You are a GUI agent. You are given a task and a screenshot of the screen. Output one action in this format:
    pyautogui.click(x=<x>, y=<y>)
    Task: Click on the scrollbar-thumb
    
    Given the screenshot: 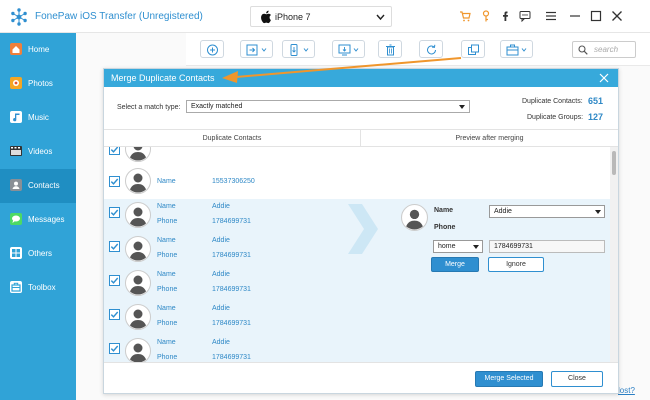 What is the action you would take?
    pyautogui.click(x=614, y=163)
    